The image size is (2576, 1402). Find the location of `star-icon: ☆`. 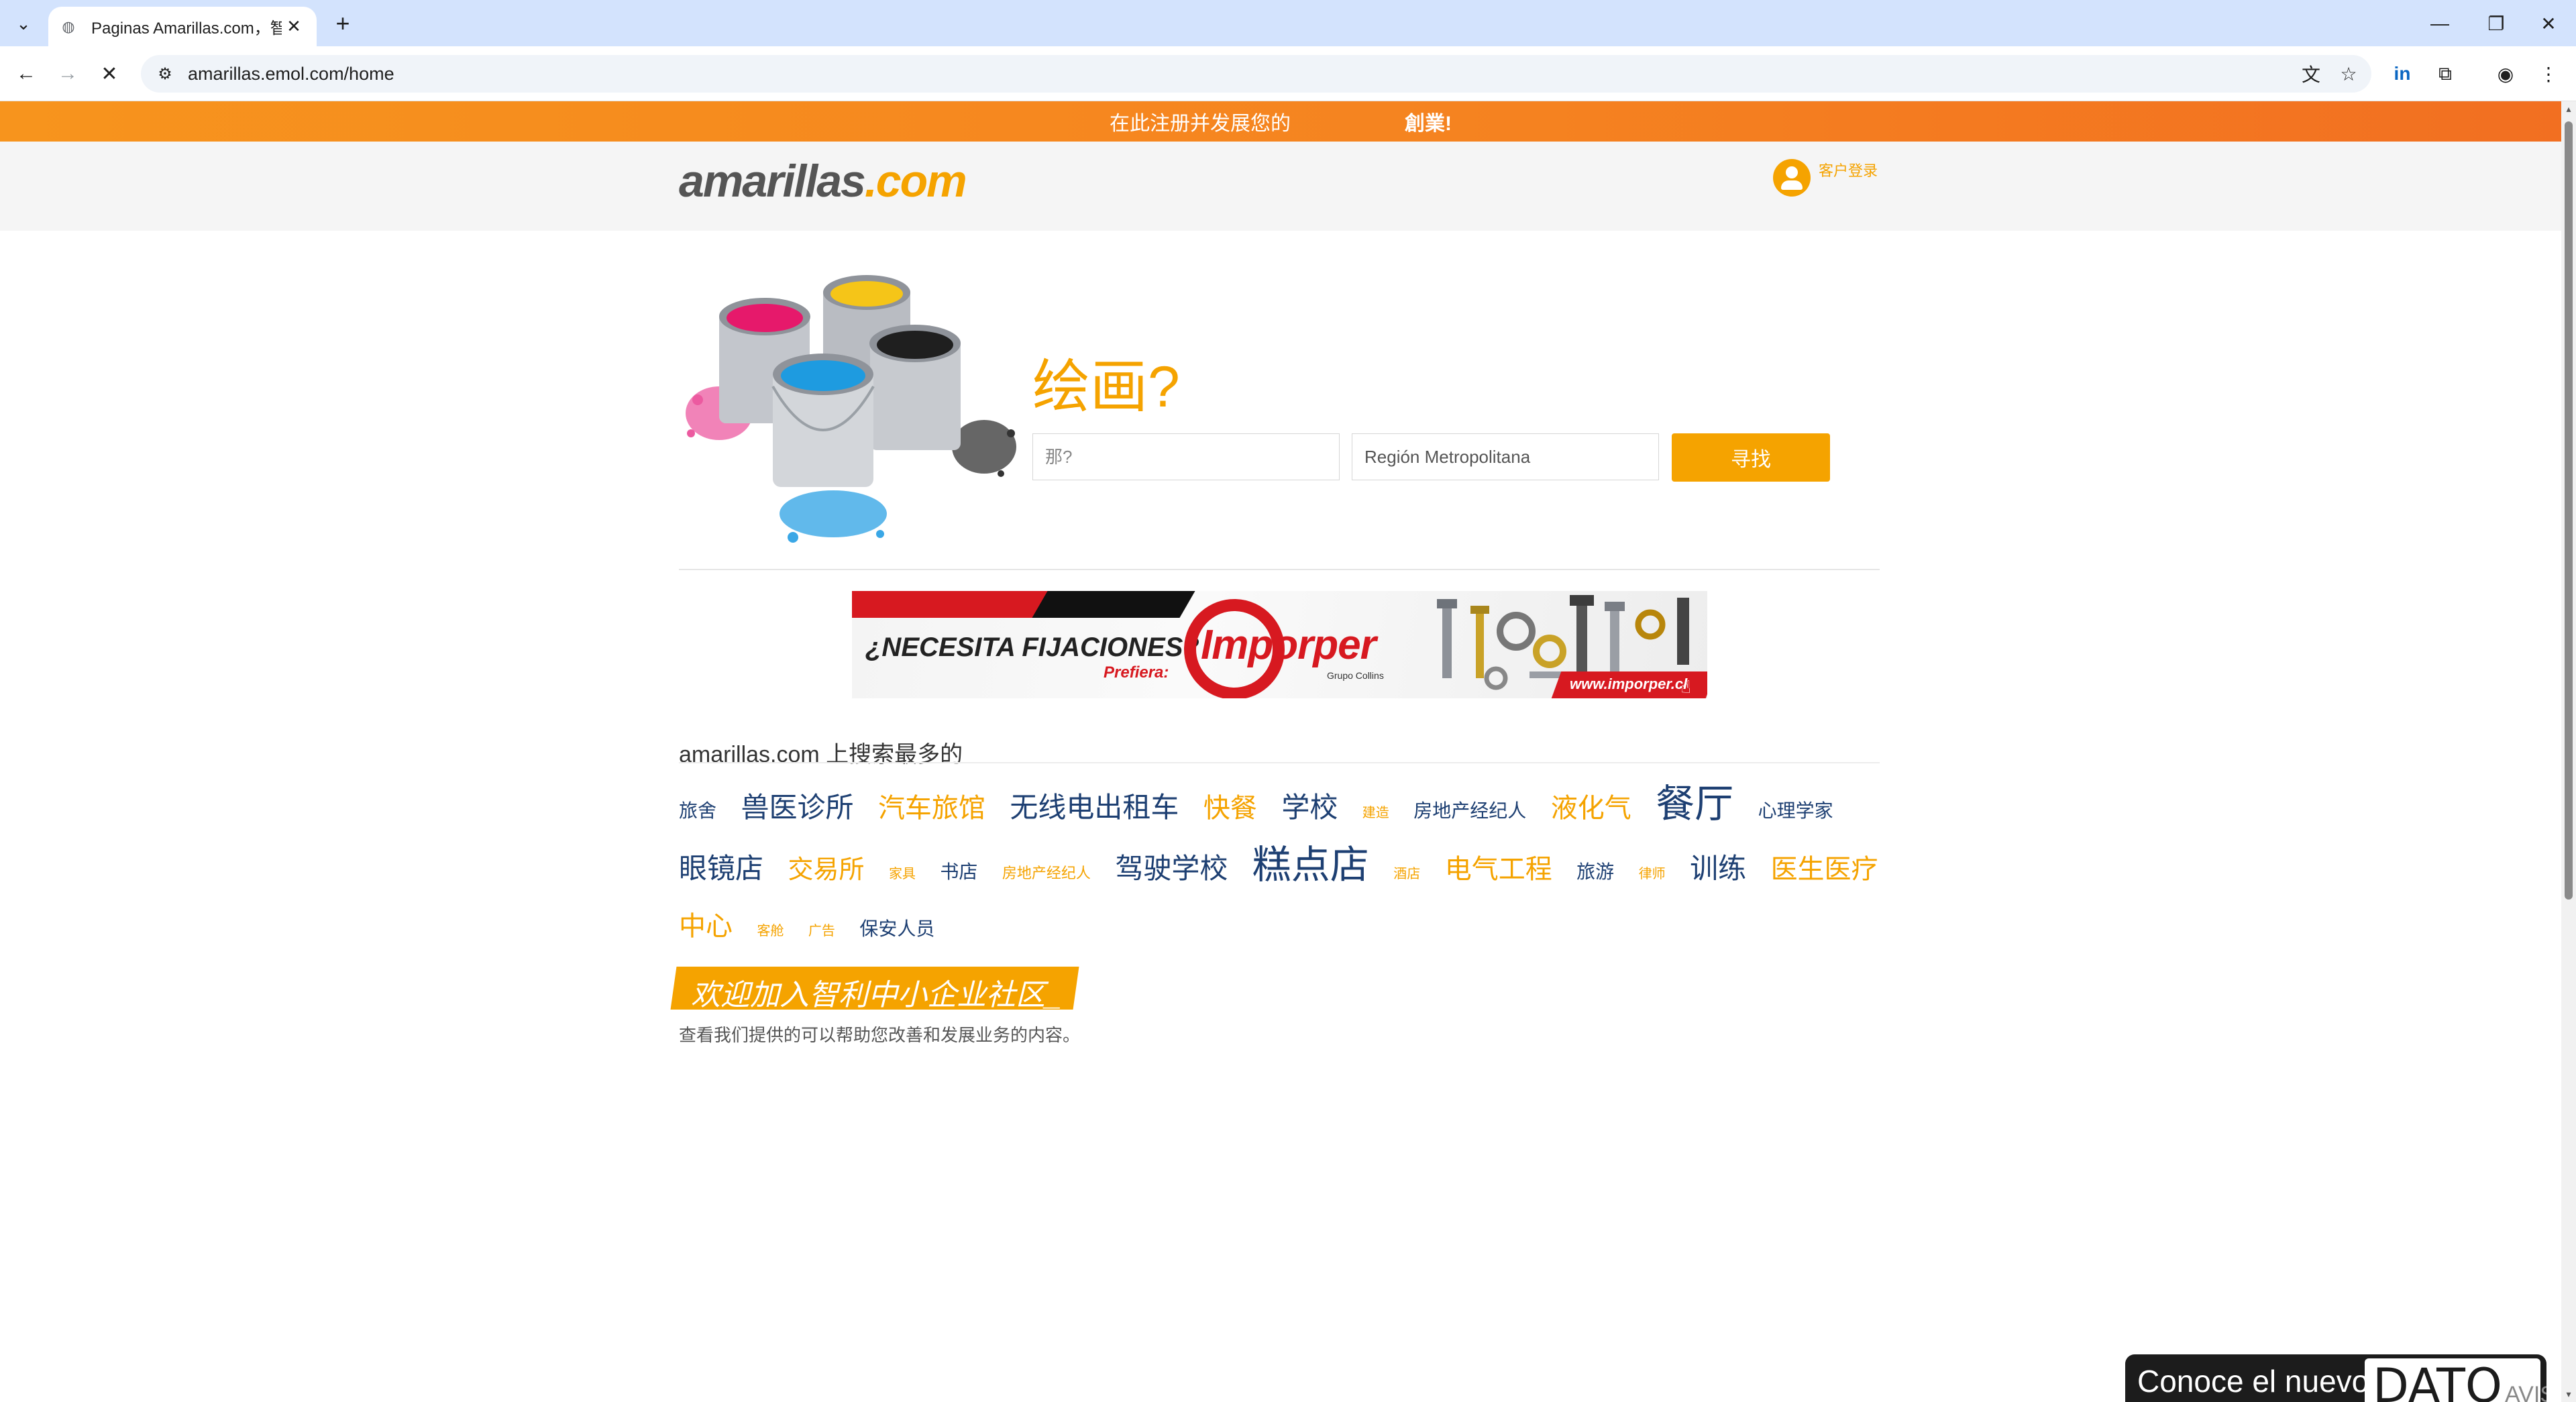

star-icon: ☆ is located at coordinates (2348, 74).